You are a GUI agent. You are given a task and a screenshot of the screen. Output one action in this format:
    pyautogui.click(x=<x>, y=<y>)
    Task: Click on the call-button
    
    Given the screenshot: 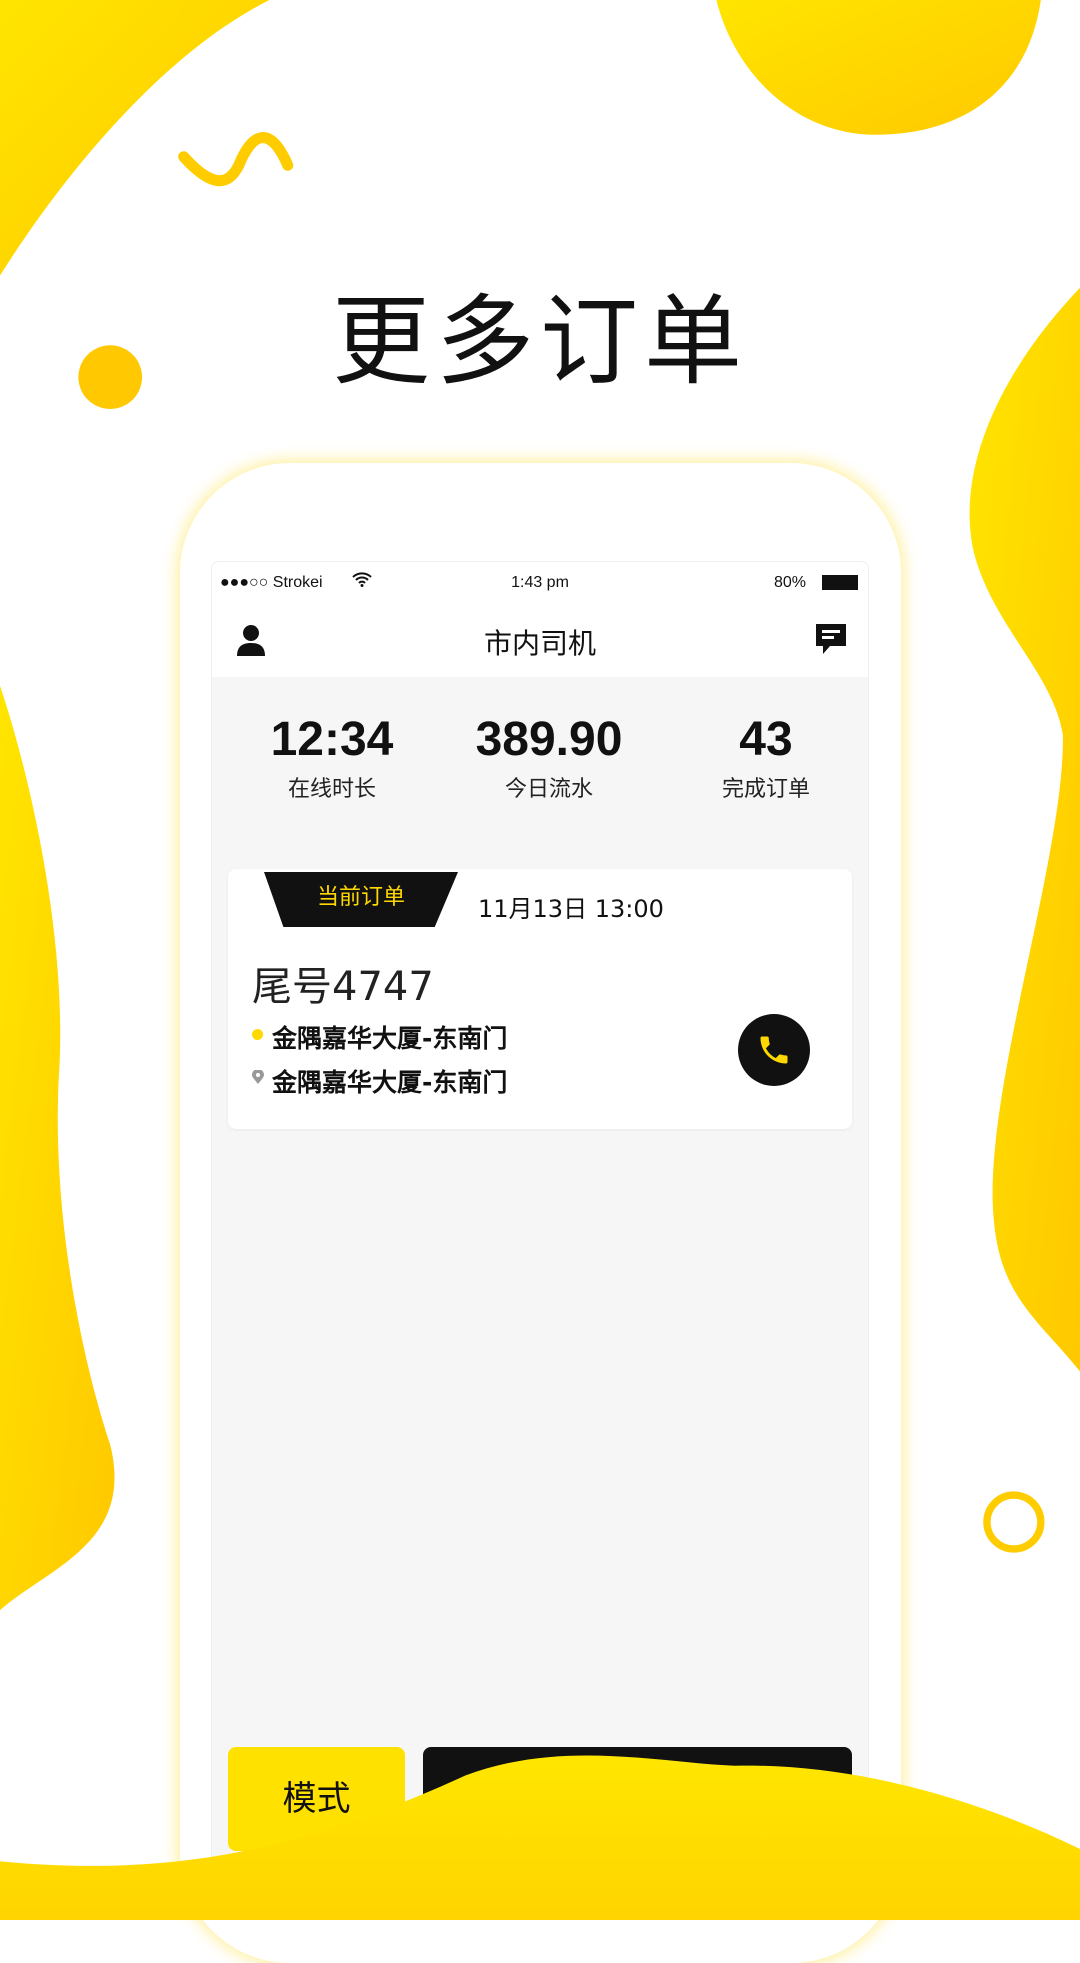 What is the action you would take?
    pyautogui.click(x=774, y=1050)
    